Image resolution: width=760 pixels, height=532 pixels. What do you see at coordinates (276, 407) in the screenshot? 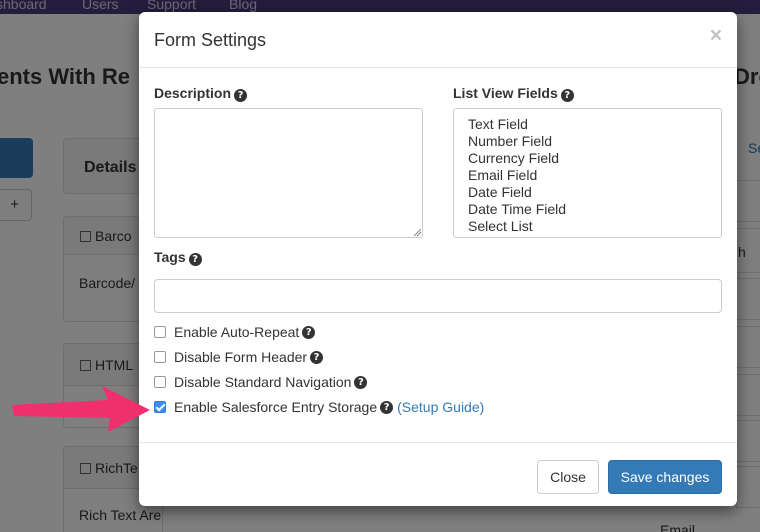
I see `salesforce-entry-storage-label: Enable Salesforce Entry Storage` at bounding box center [276, 407].